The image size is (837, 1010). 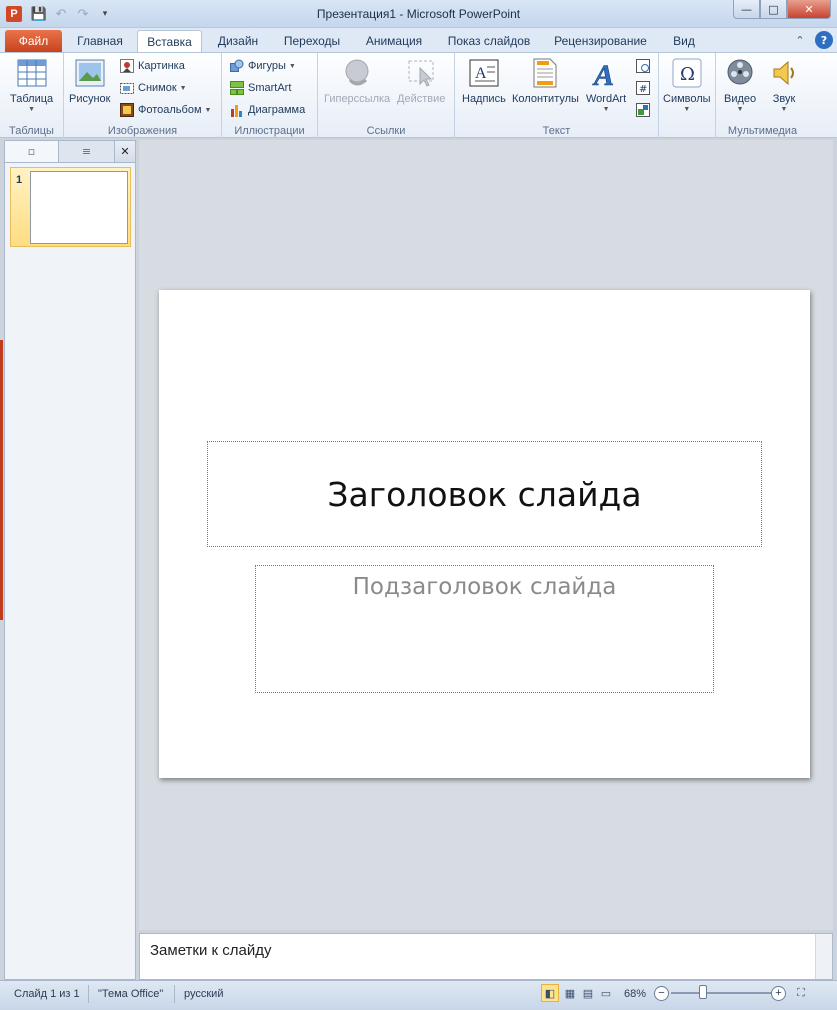 I want to click on tab-insert: Вставка, so click(x=169, y=41).